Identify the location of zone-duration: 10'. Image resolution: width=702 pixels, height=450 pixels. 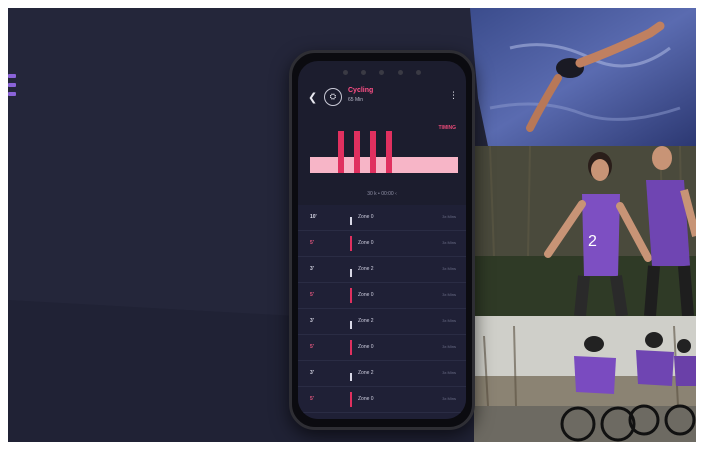
(313, 217).